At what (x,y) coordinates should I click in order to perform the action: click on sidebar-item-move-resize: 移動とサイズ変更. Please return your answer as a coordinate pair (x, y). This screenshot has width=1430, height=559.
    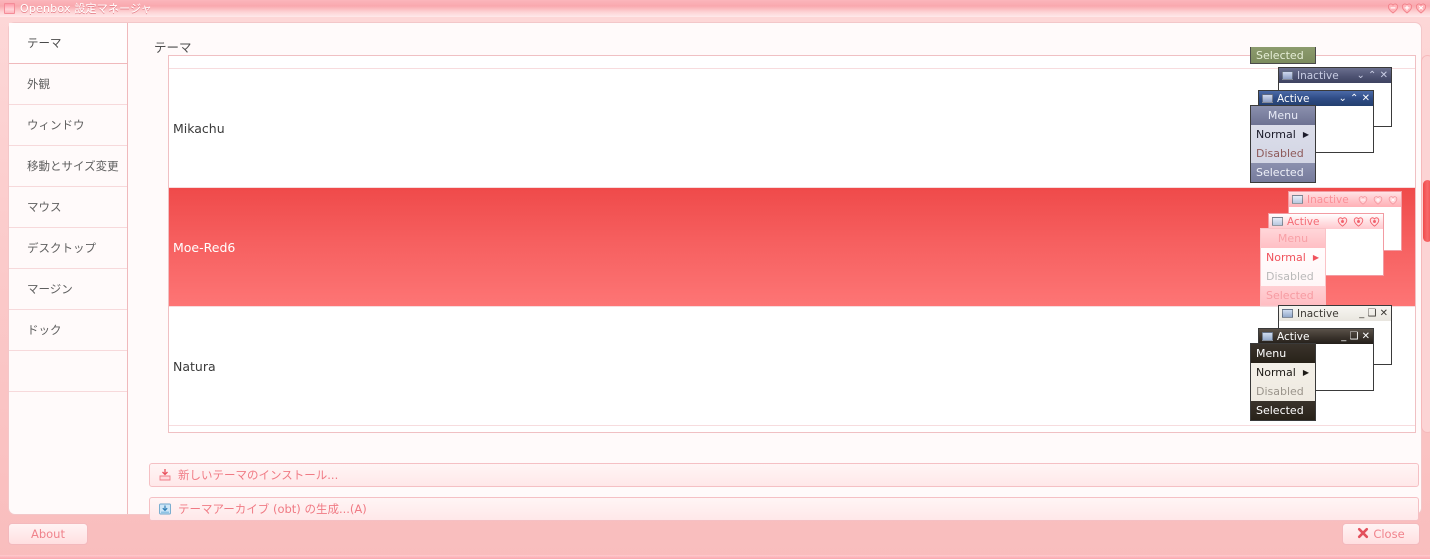
    Looking at the image, I should click on (68, 166).